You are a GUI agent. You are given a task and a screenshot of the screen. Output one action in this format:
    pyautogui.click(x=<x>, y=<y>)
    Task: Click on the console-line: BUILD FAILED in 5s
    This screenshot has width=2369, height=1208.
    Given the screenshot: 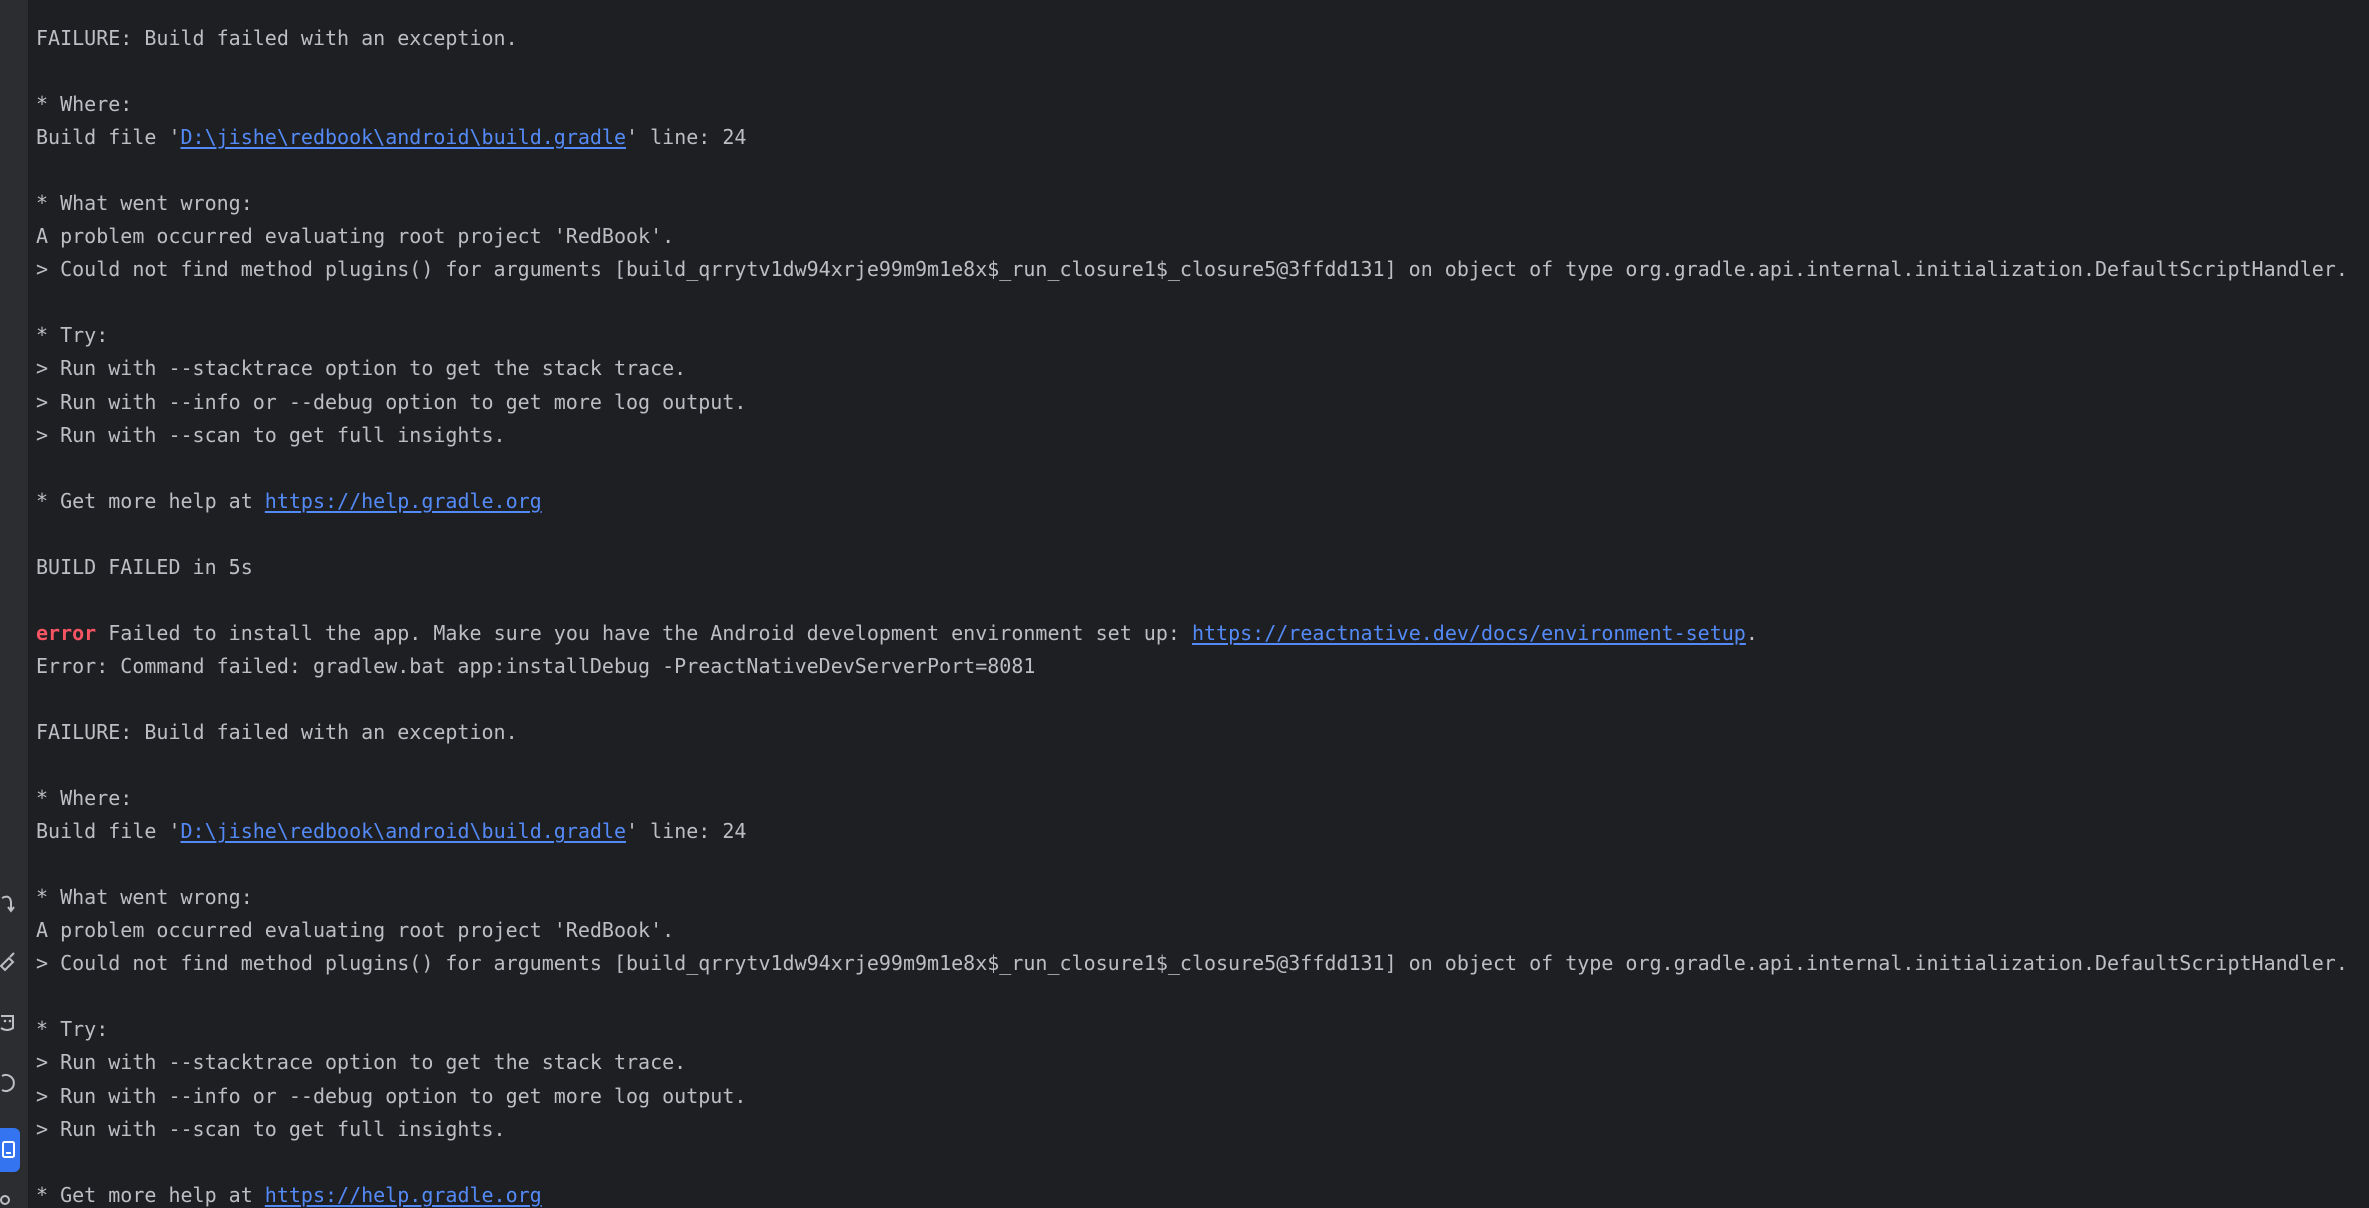 What is the action you would take?
    pyautogui.click(x=144, y=566)
    